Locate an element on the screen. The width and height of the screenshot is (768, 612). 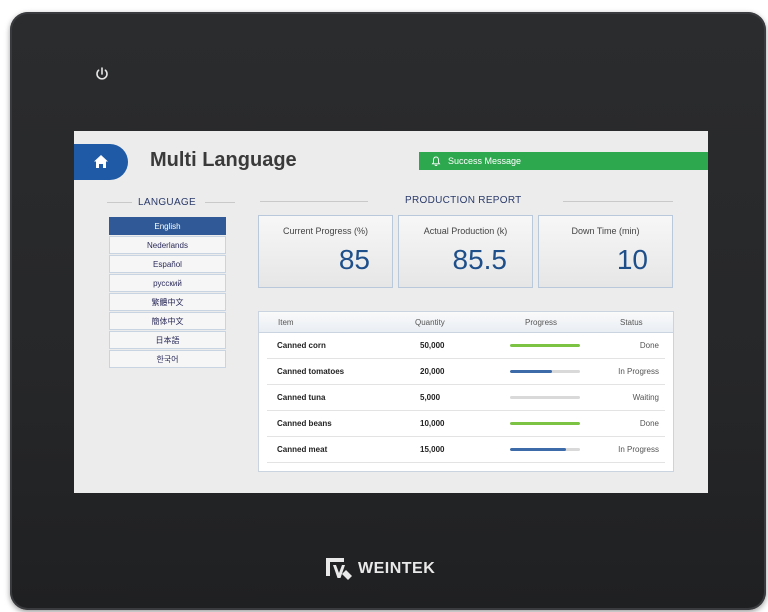
bell-icon is located at coordinates (436, 161).